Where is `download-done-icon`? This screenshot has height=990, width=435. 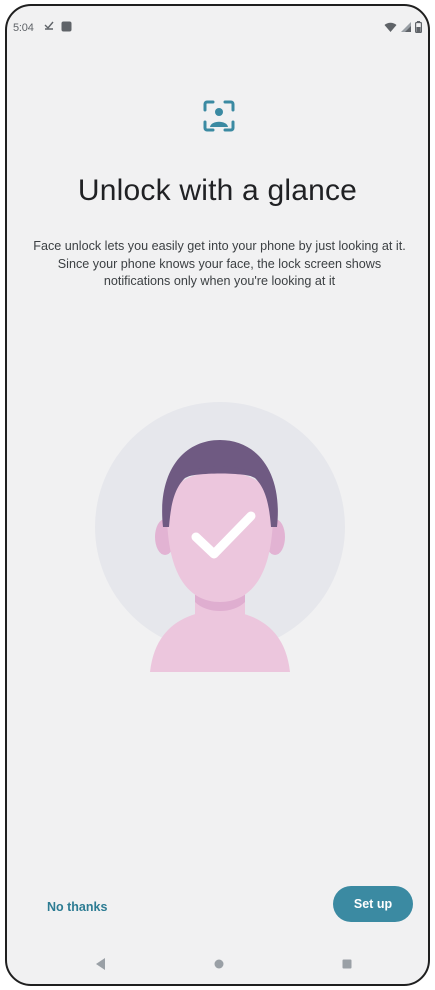
download-done-icon is located at coordinates (49, 25).